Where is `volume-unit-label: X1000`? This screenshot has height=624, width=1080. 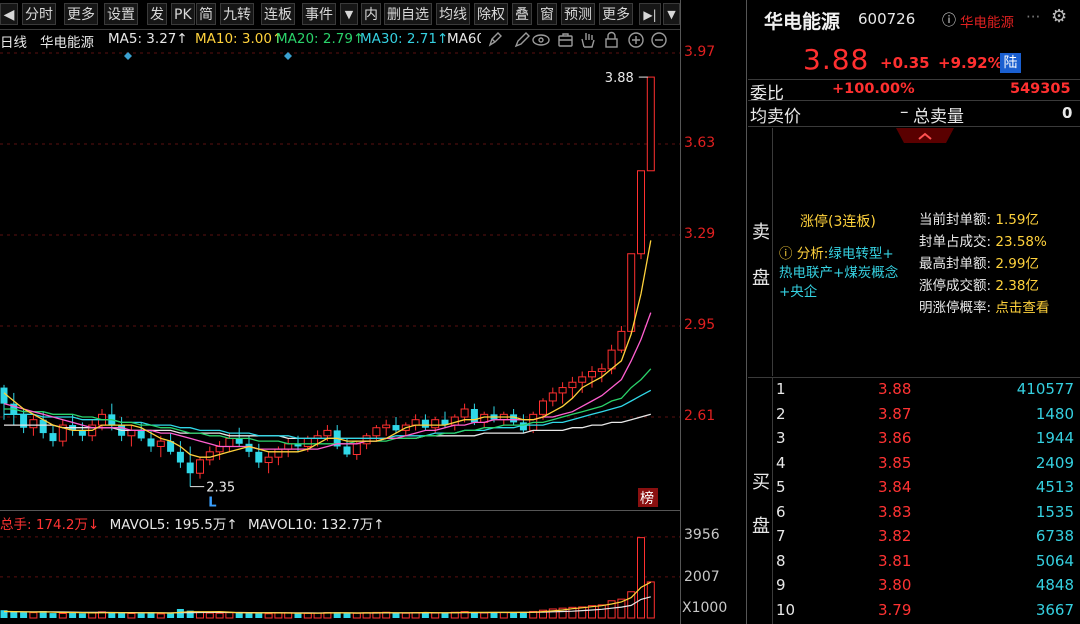 volume-unit-label: X1000 is located at coordinates (705, 608).